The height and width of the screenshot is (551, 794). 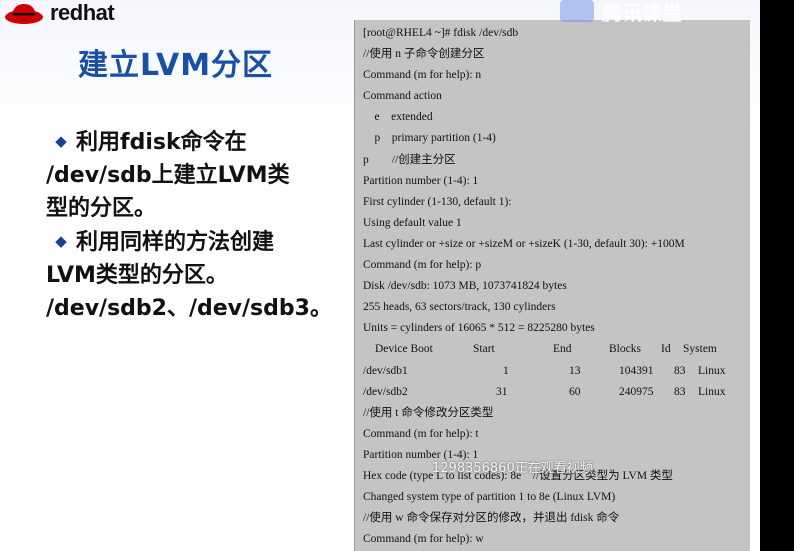 I want to click on bullet2-line2: LVM类型的分区。, so click(x=137, y=275).